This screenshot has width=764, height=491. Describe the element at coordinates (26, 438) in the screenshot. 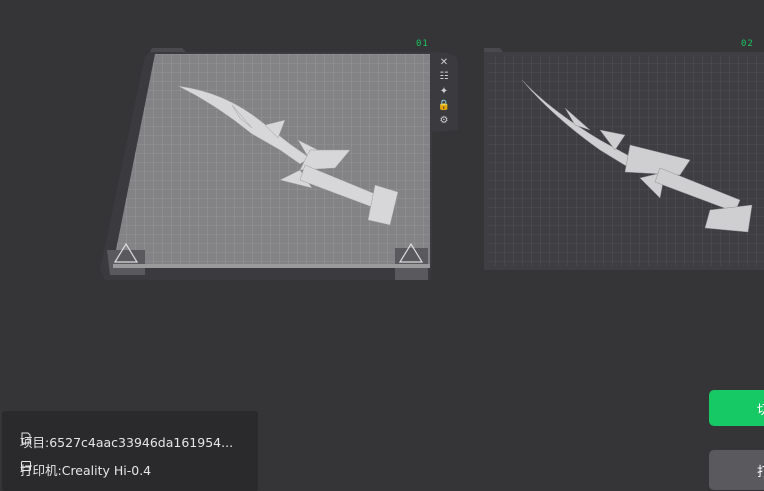

I see `file-icon` at that location.